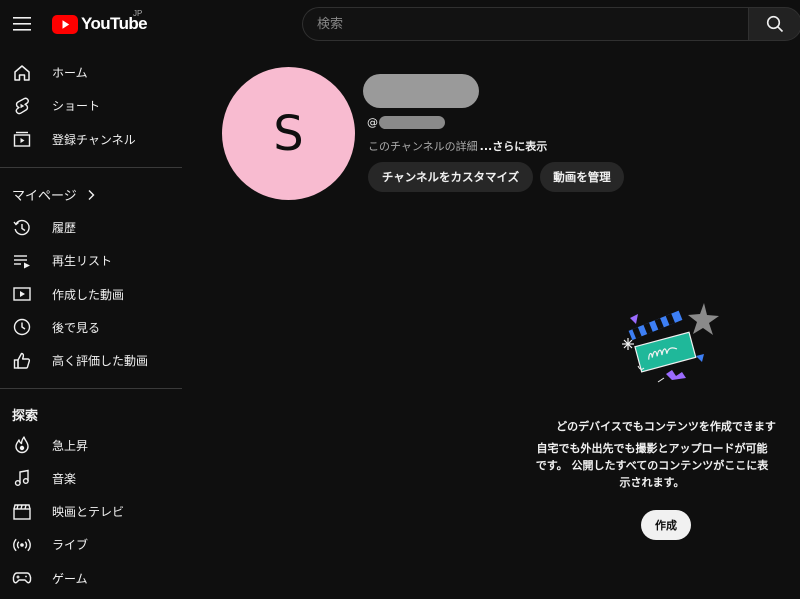 This screenshot has height=599, width=800. I want to click on avatar-letter: S, so click(288, 133).